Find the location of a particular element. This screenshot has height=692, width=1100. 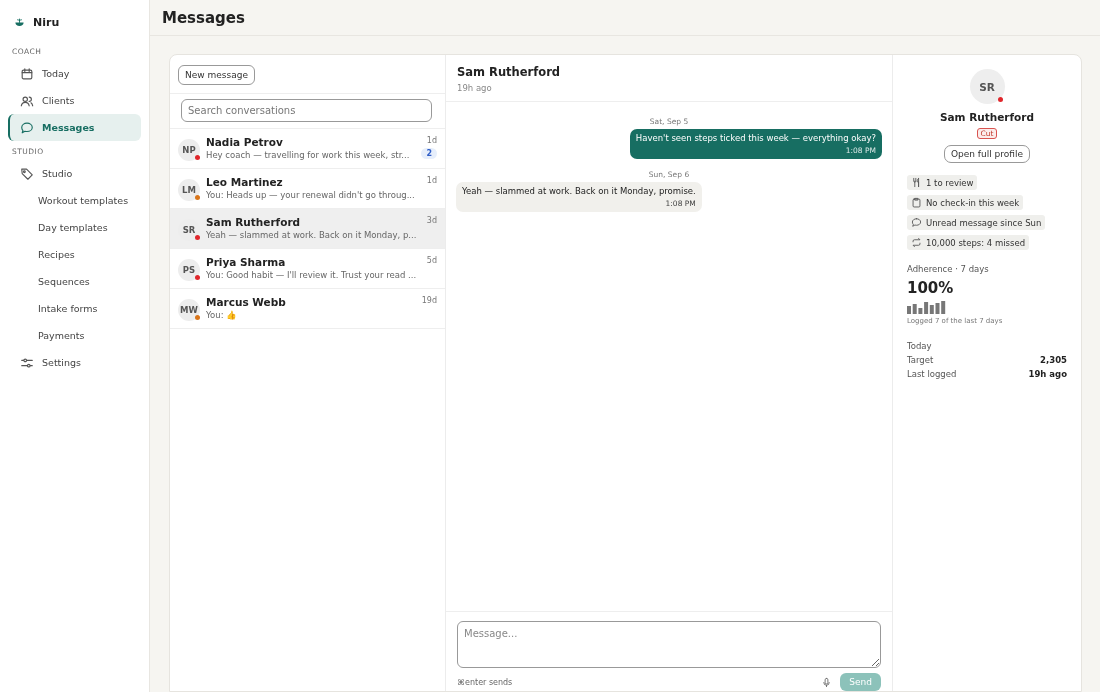

unread-badge: 2 is located at coordinates (429, 153).